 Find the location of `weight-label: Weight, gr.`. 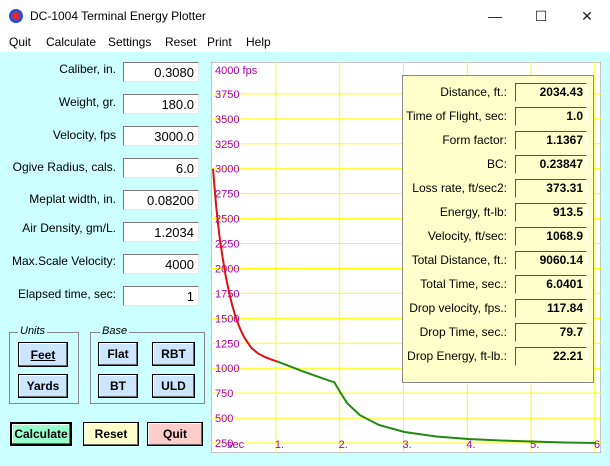

weight-label: Weight, gr. is located at coordinates (87, 102).